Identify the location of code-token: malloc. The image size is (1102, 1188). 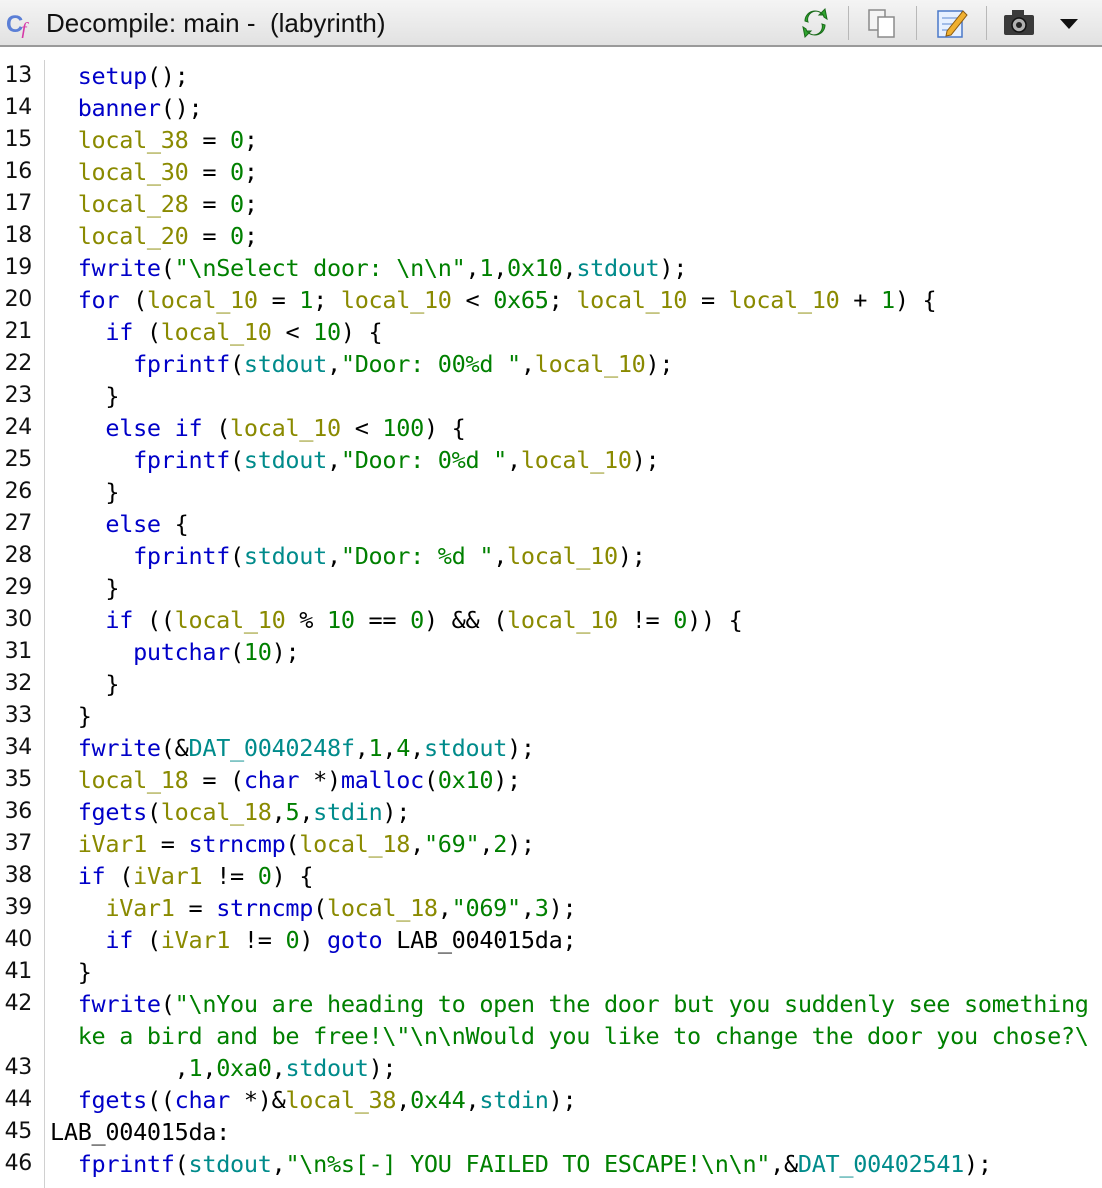
(382, 780).